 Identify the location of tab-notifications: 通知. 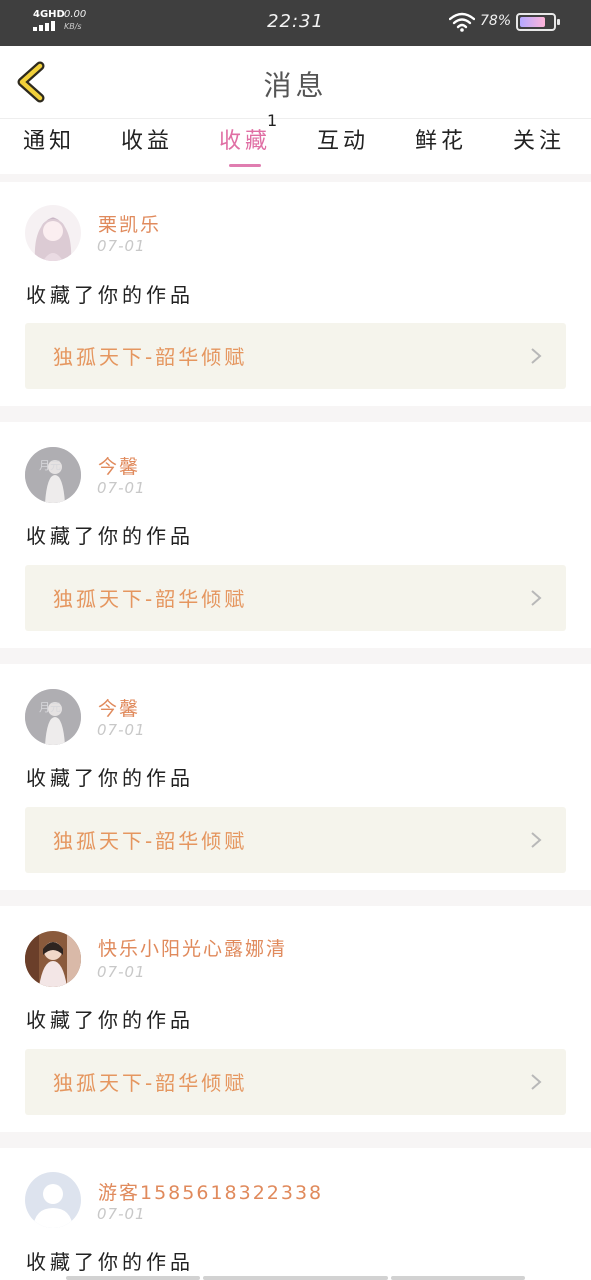
(49, 147).